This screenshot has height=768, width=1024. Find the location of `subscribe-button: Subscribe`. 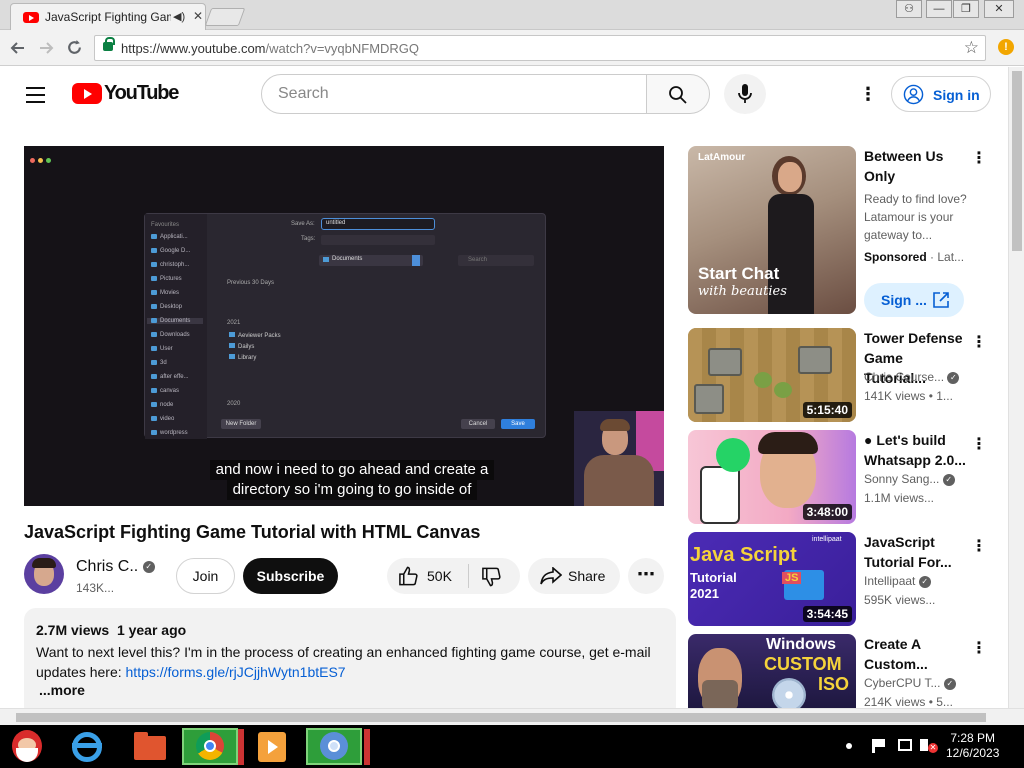

subscribe-button: Subscribe is located at coordinates (290, 576).